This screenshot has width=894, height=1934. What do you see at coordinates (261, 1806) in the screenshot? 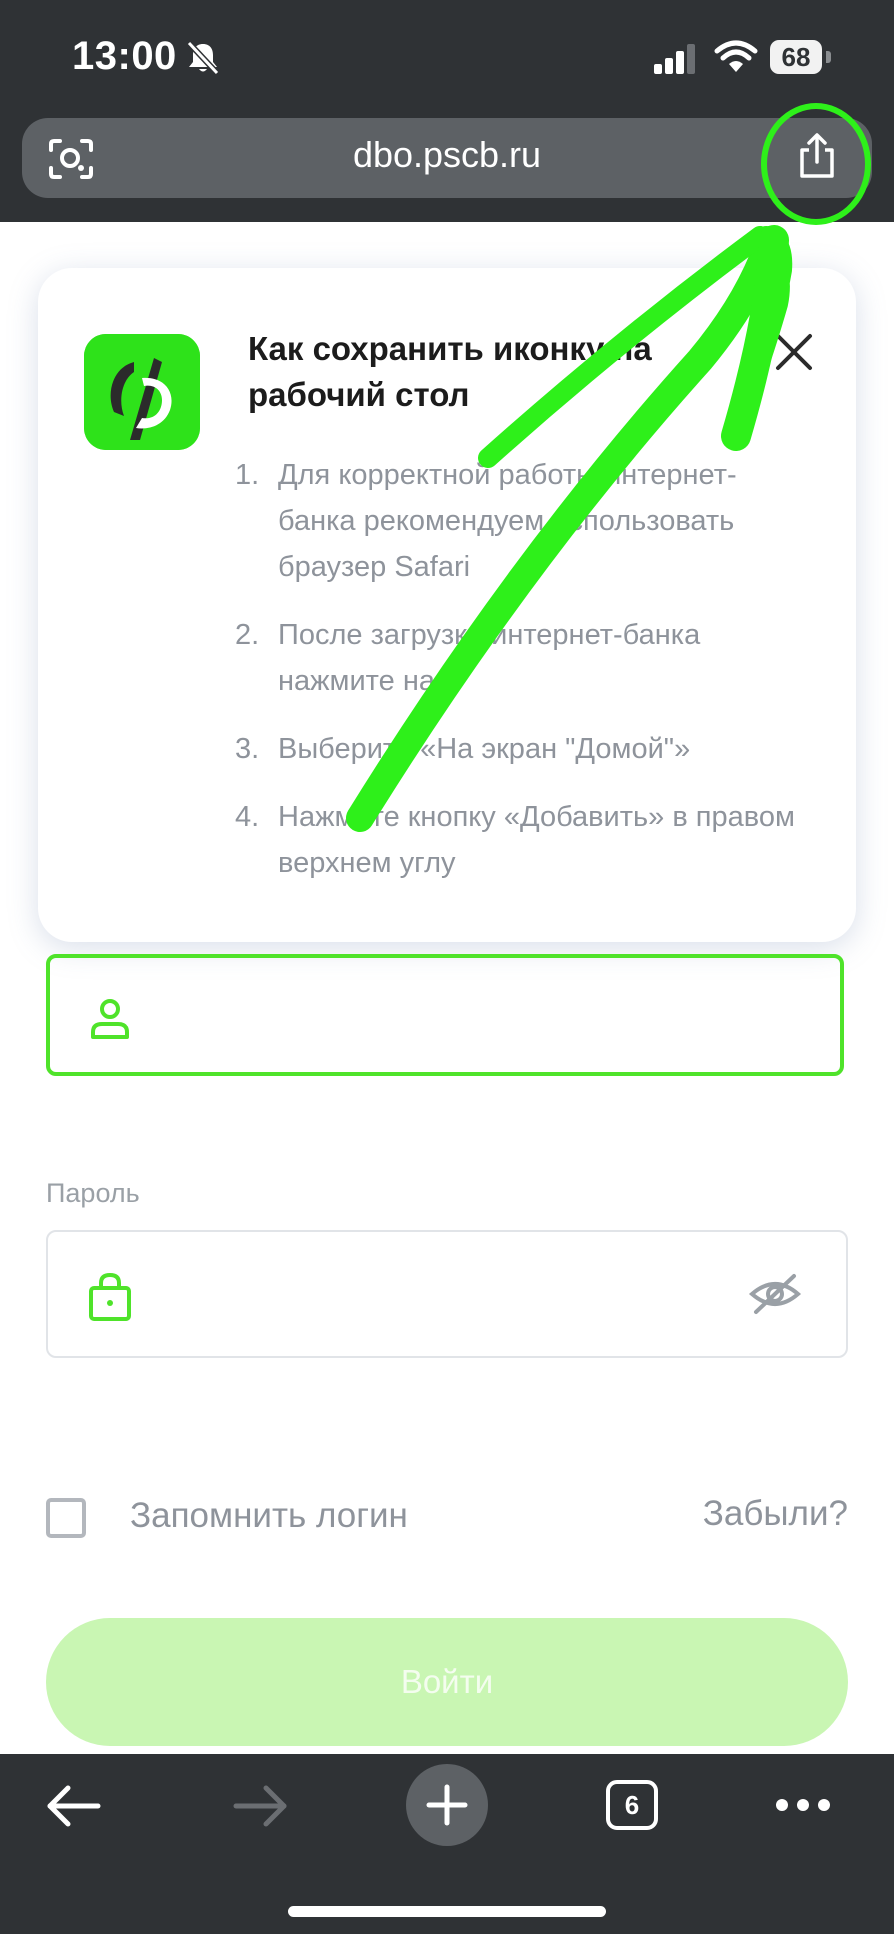
I see `forward-icon` at bounding box center [261, 1806].